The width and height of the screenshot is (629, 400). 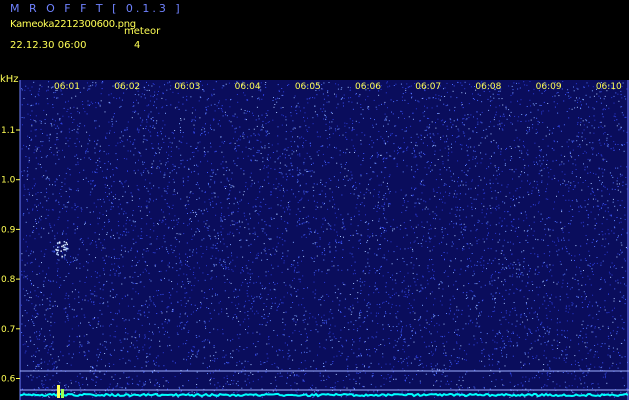 What do you see at coordinates (8, 330) in the screenshot?
I see `freq-tick-label: 0.7` at bounding box center [8, 330].